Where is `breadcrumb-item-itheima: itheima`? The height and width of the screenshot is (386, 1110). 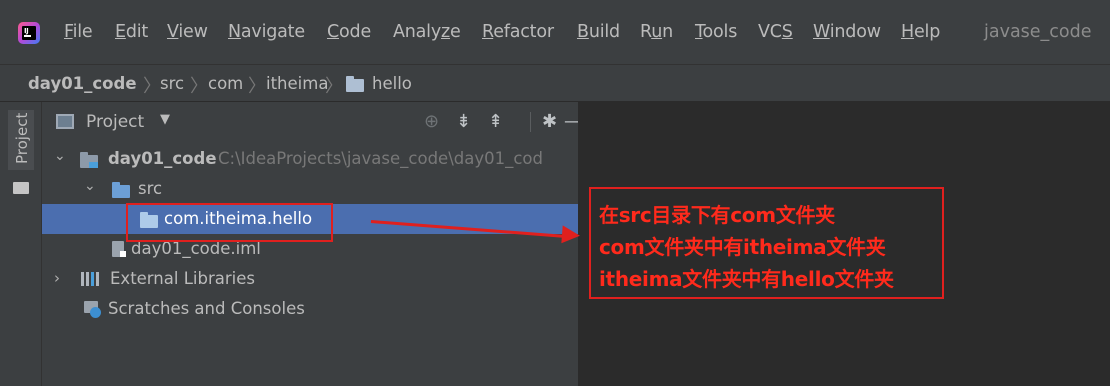
breadcrumb-item-itheima: itheima is located at coordinates (297, 83).